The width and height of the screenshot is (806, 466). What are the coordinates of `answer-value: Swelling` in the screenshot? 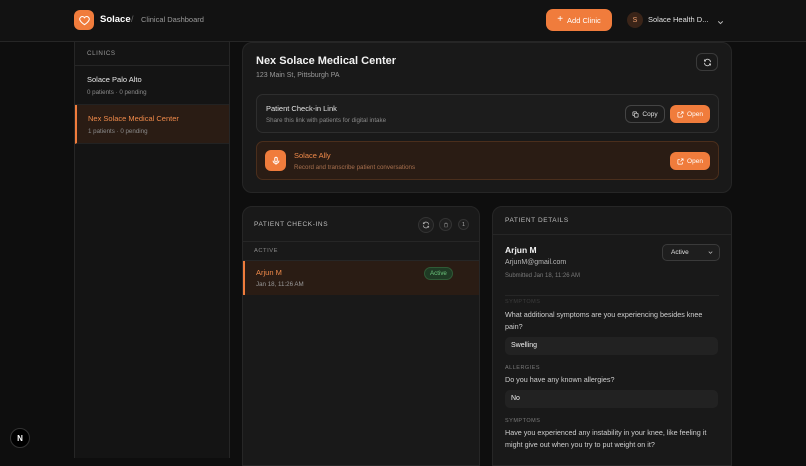 It's located at (611, 346).